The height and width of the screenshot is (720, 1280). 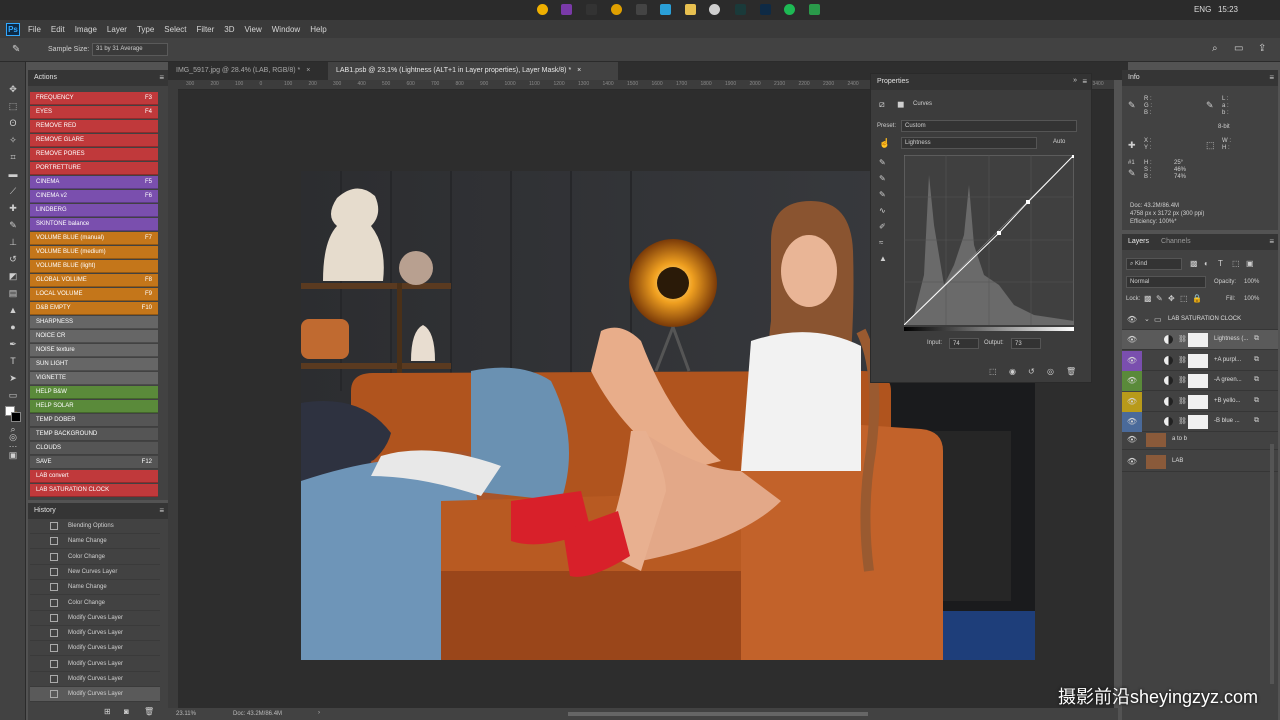 What do you see at coordinates (1200, 462) in the screenshot?
I see `layer-row: 👁 LAB` at bounding box center [1200, 462].